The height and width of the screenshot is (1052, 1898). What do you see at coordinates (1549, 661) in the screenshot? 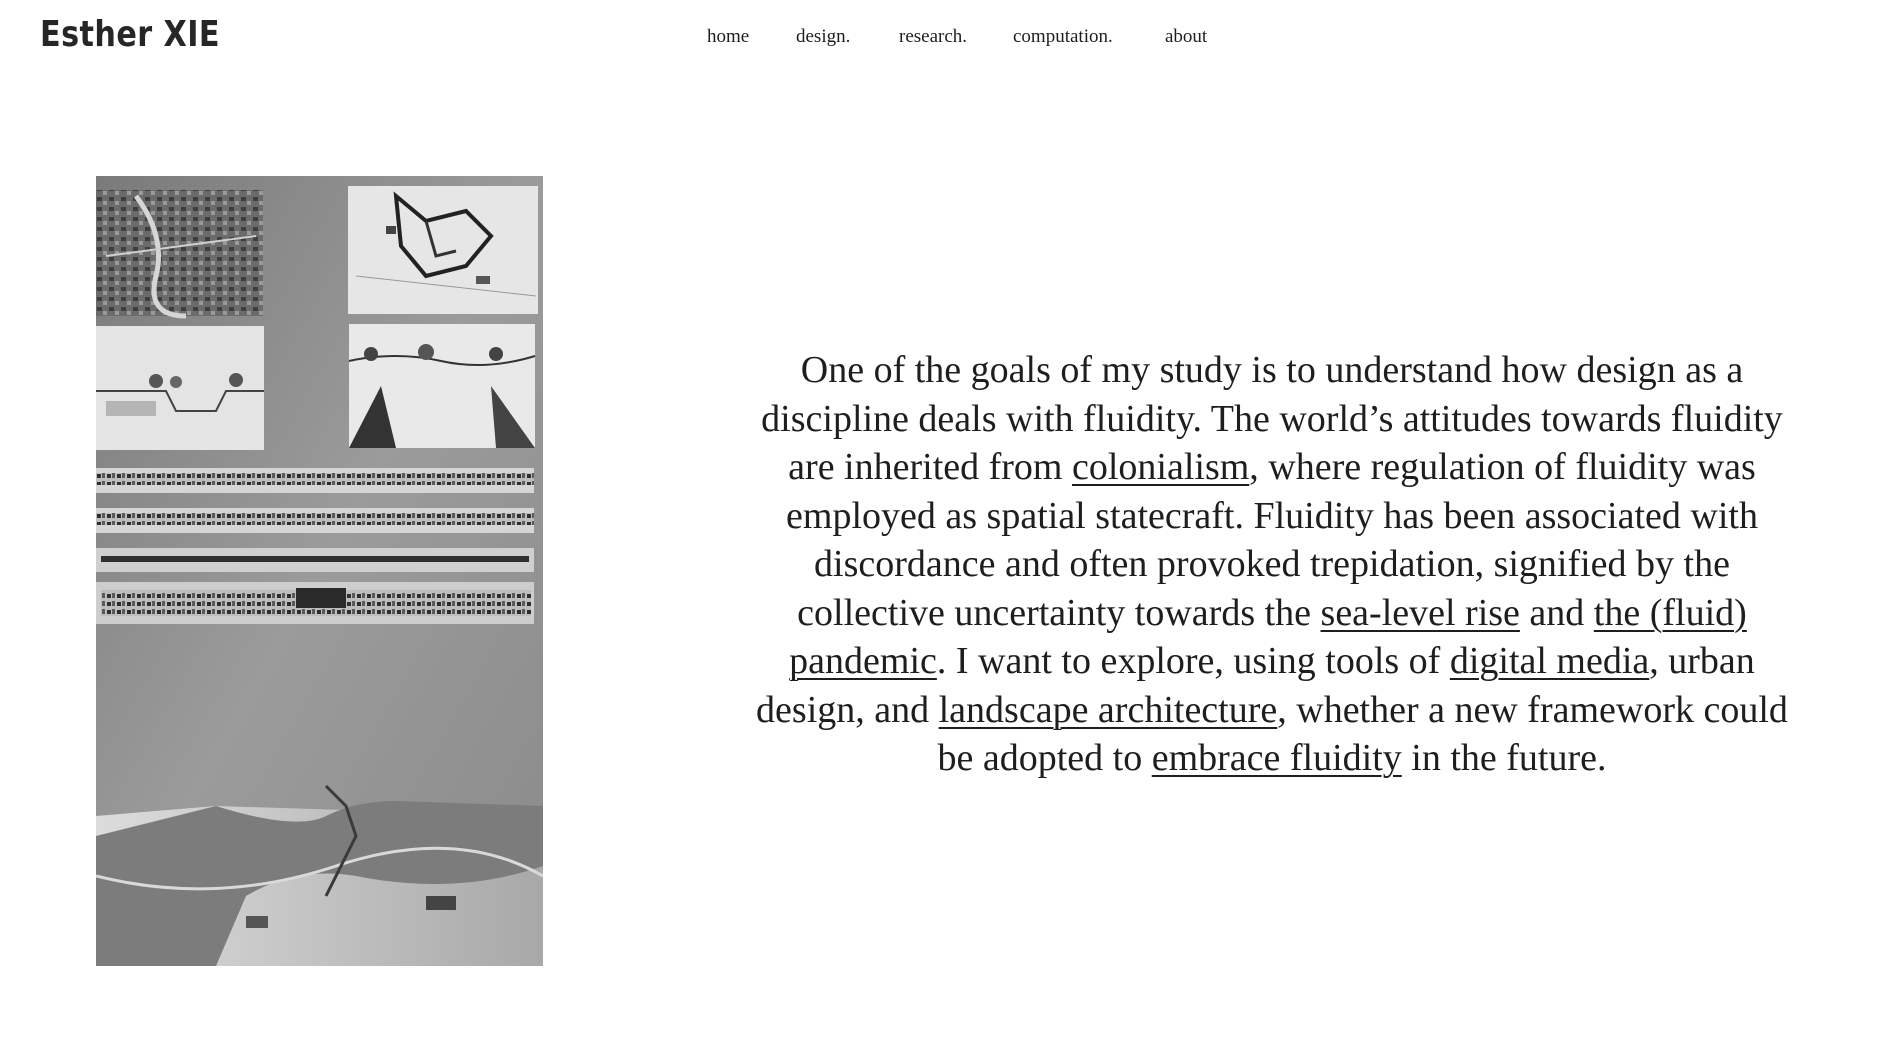
I see `digital-media-link: digital media` at bounding box center [1549, 661].